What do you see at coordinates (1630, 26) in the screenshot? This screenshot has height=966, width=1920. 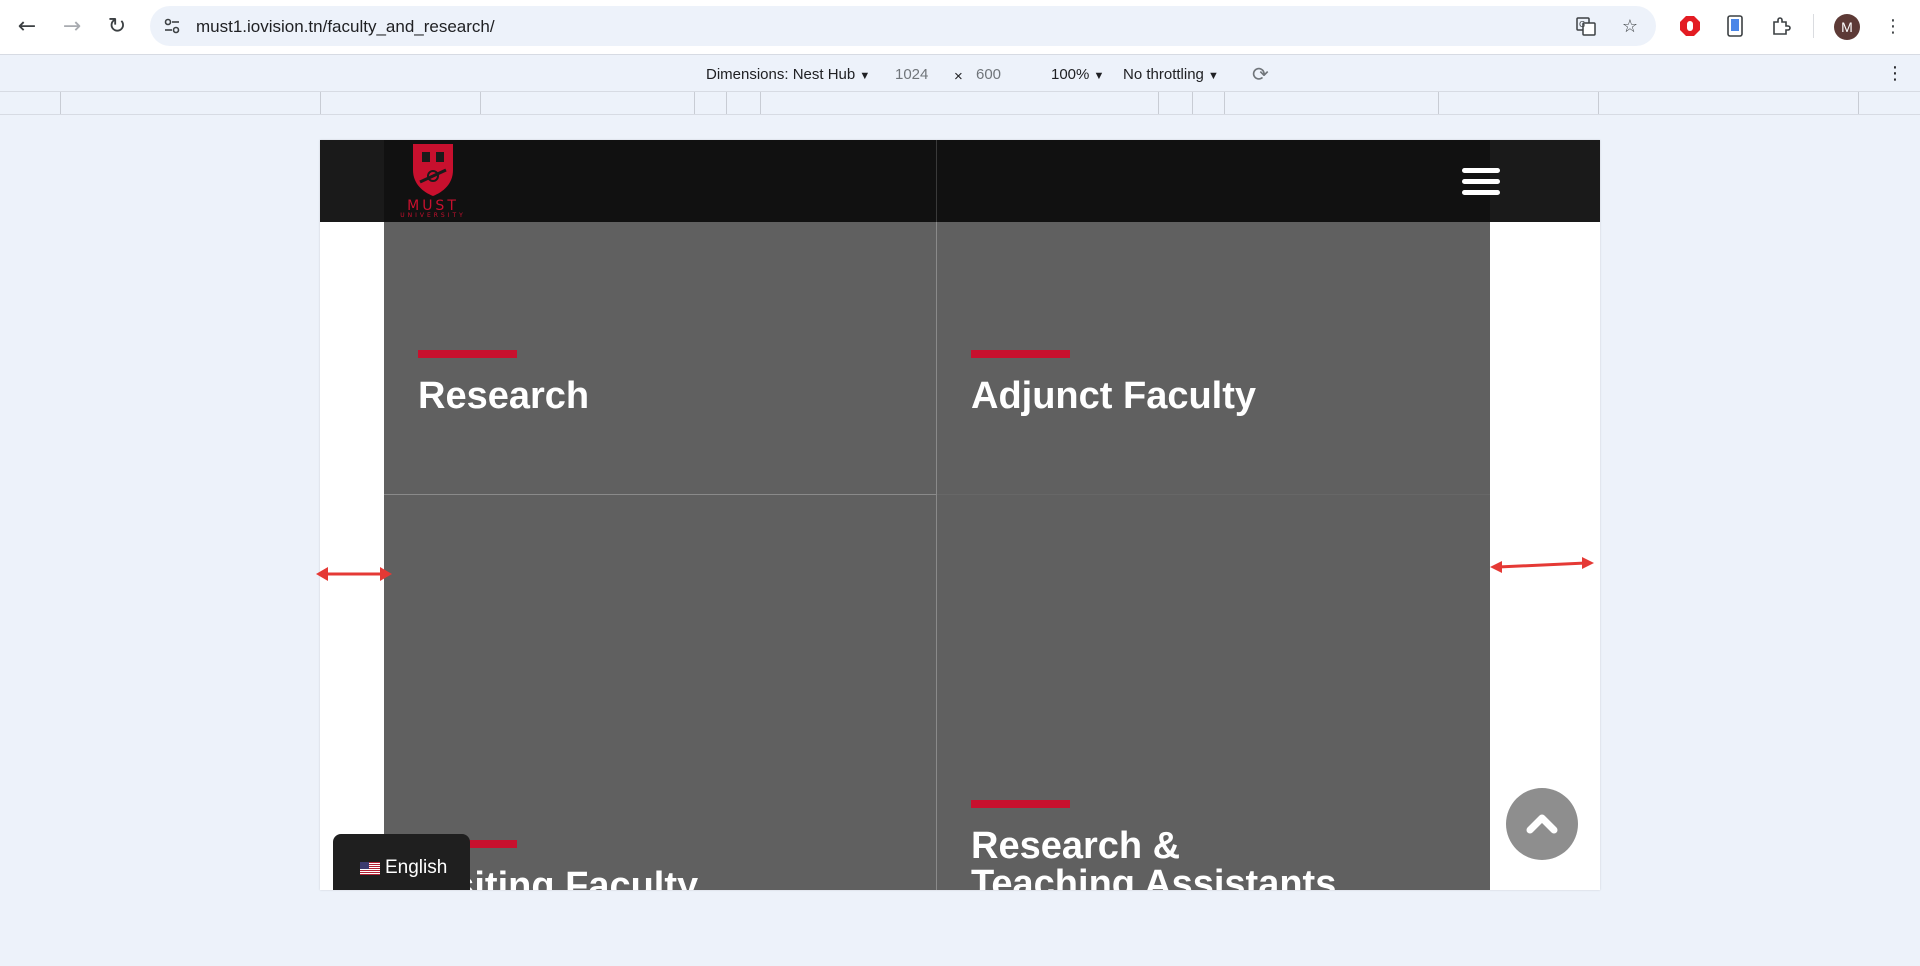 I see `bookmark-star-icon: ☆` at bounding box center [1630, 26].